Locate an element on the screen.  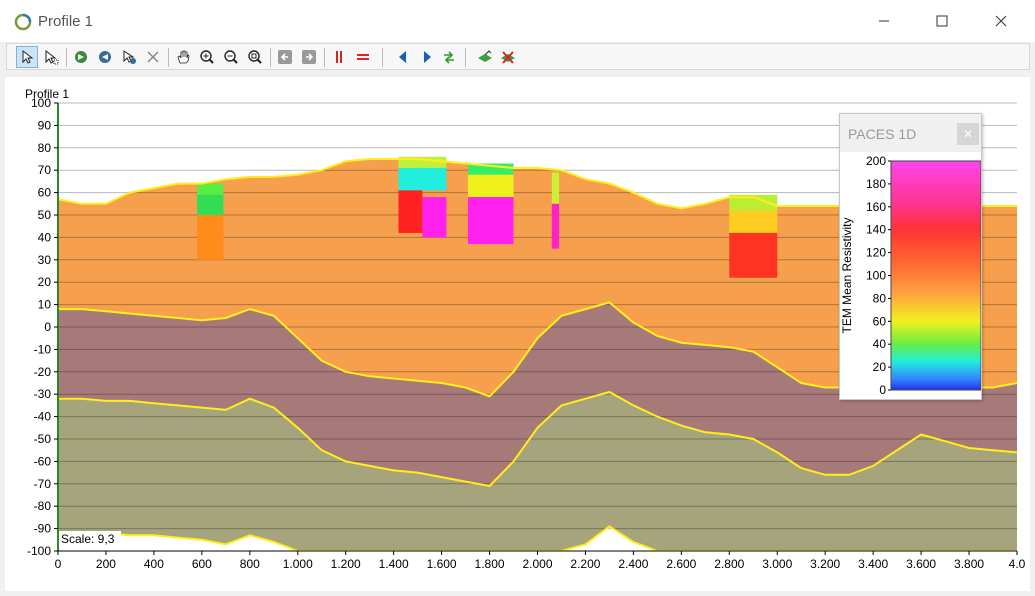
x-tick-label: 1.000 is located at coordinates (298, 564).